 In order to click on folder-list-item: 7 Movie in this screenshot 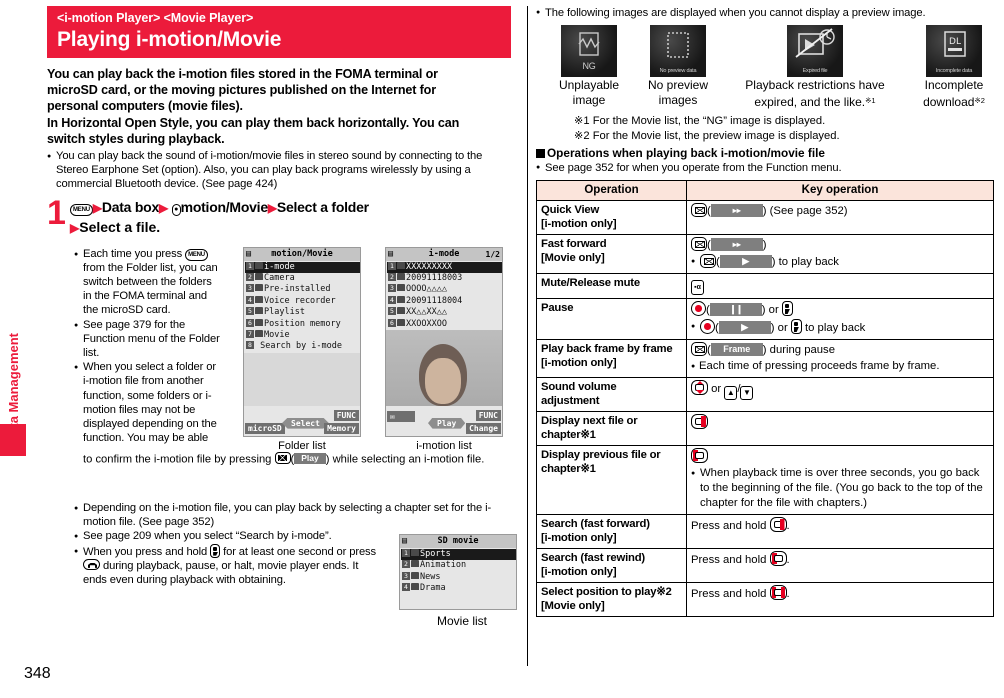, I will do `click(302, 335)`.